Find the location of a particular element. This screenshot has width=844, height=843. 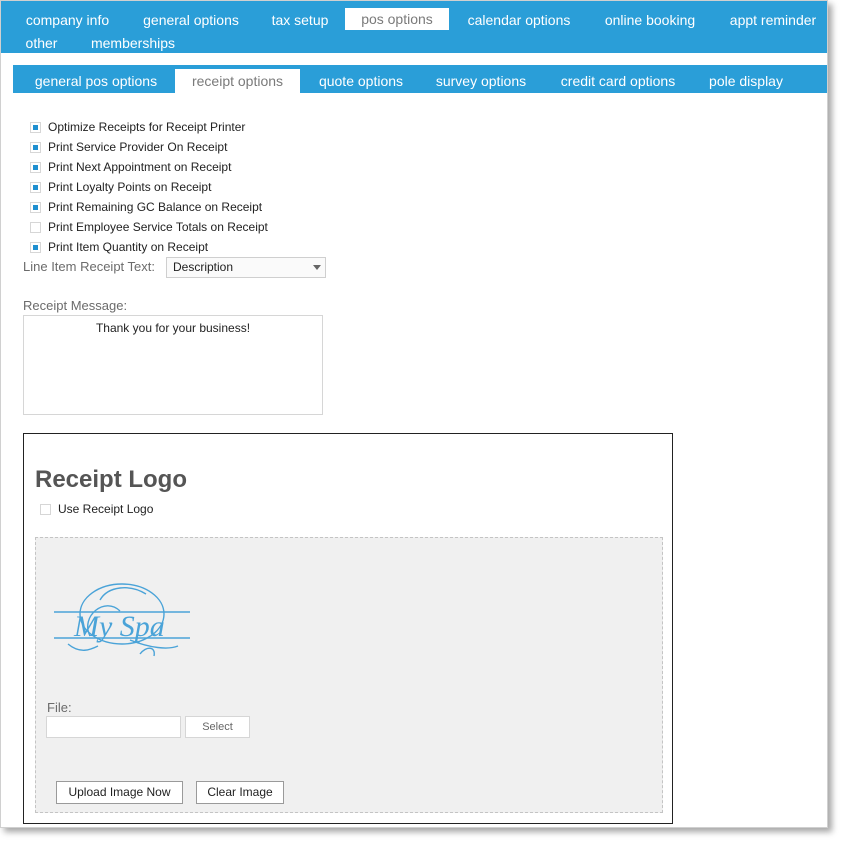

upload-image-button: Upload Image Now is located at coordinates (119, 792).